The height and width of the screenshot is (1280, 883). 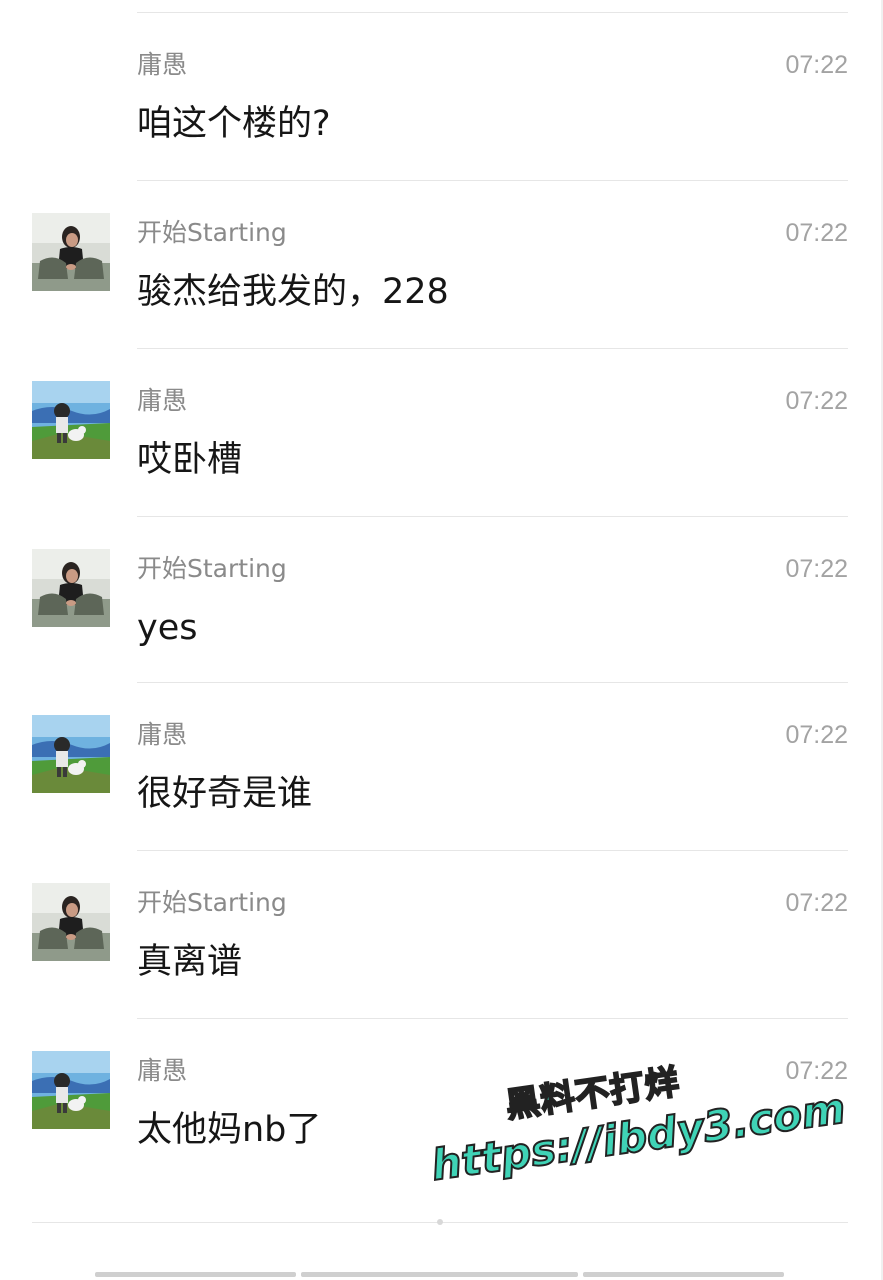 I want to click on message-item: 庸愚 07:22 哎卧槽, so click(x=441, y=433).